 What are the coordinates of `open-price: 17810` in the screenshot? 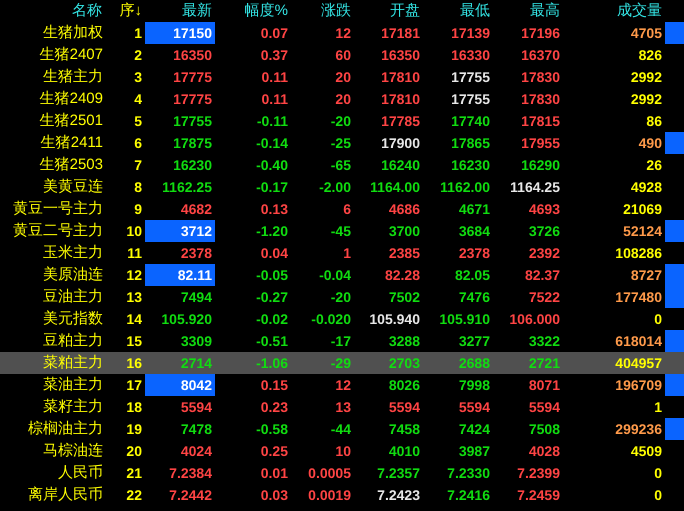 It's located at (400, 99).